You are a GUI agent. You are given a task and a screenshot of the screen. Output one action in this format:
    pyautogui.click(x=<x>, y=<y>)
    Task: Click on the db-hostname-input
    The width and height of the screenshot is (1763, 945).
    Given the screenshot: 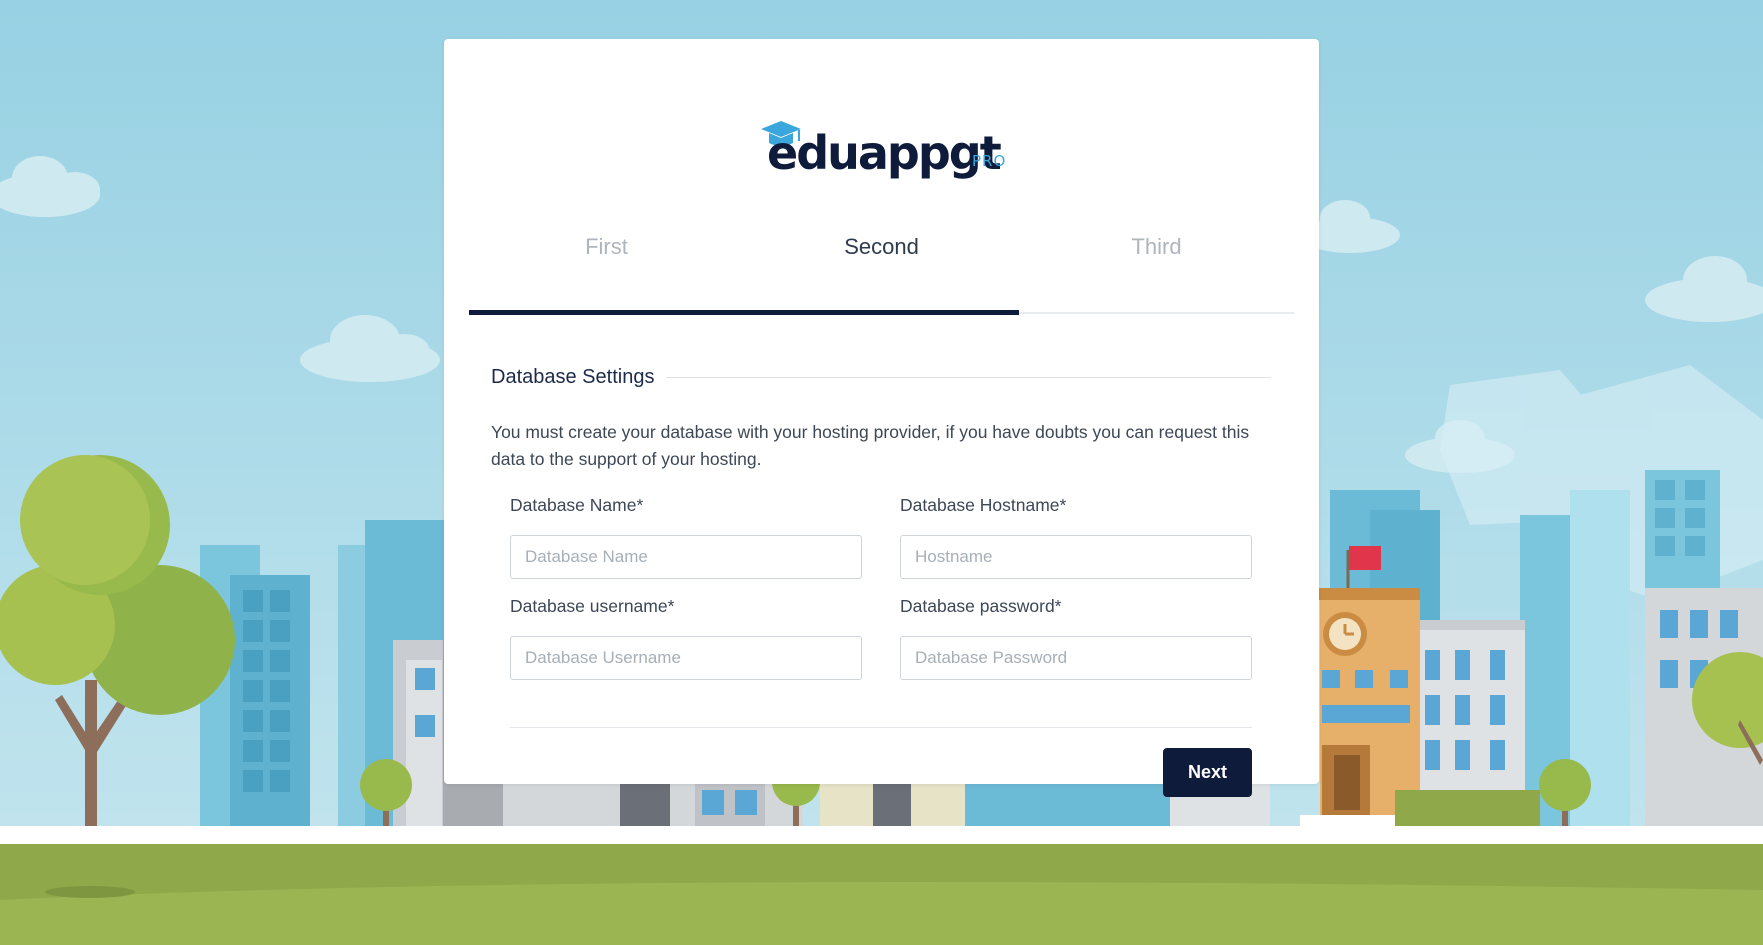 What is the action you would take?
    pyautogui.click(x=1076, y=557)
    